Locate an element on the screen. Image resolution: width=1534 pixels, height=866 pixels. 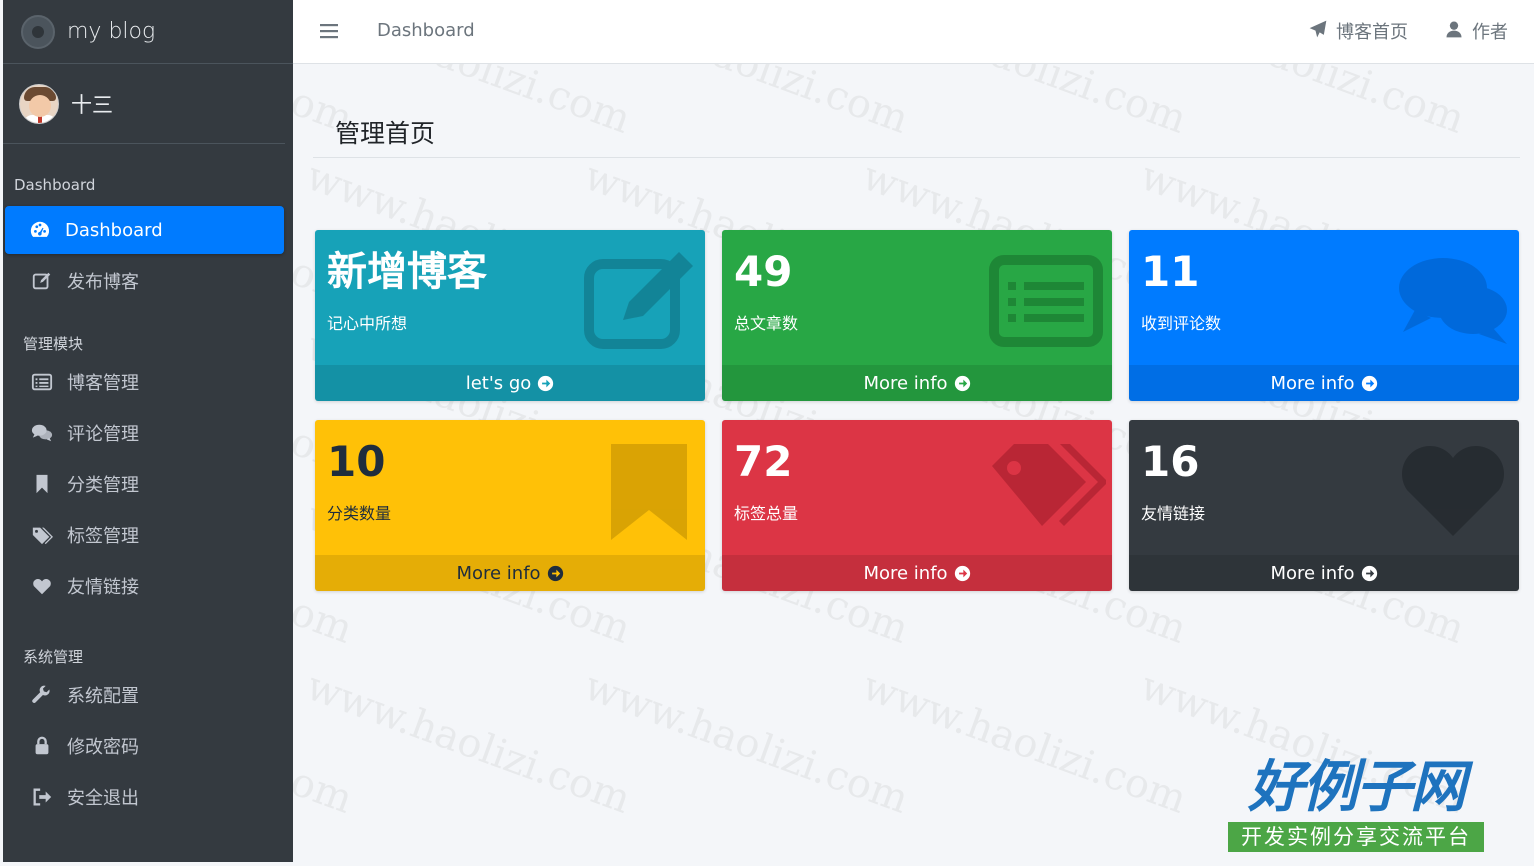
sidebar-item-blog-manage: 博客管理 is located at coordinates (144, 382).